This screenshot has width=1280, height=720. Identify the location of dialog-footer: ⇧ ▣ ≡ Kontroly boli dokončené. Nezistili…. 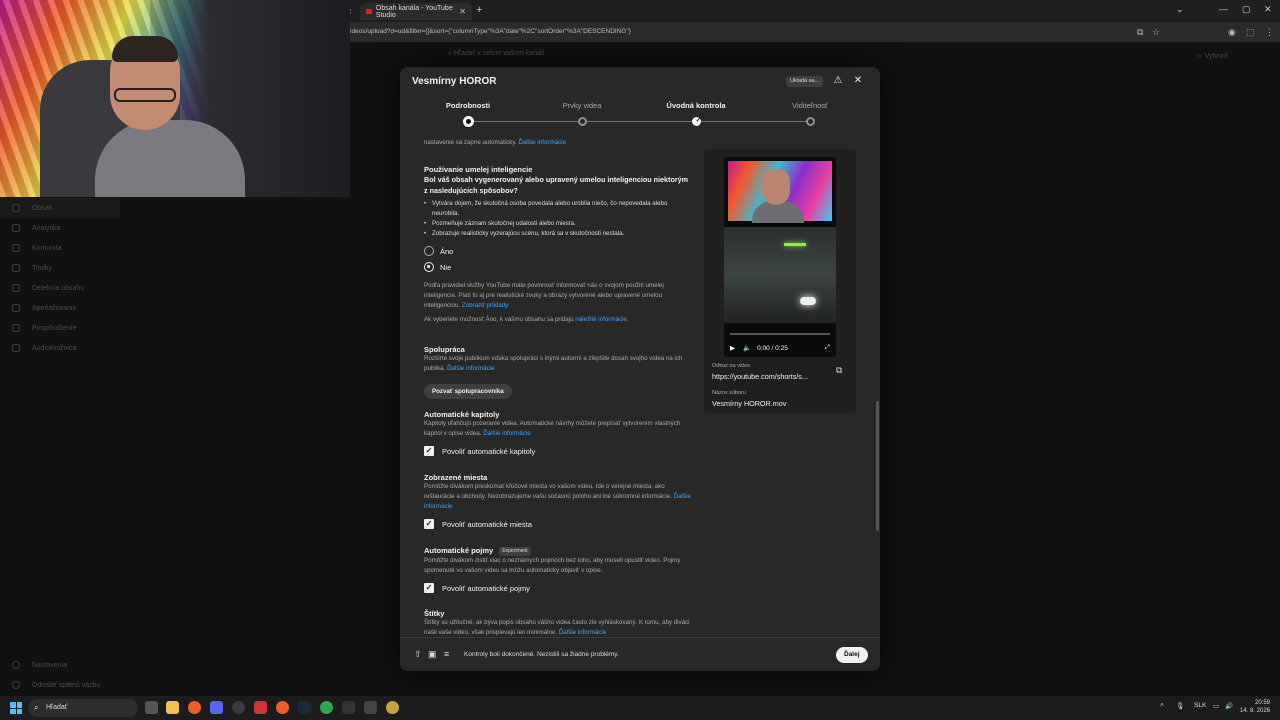
(640, 654).